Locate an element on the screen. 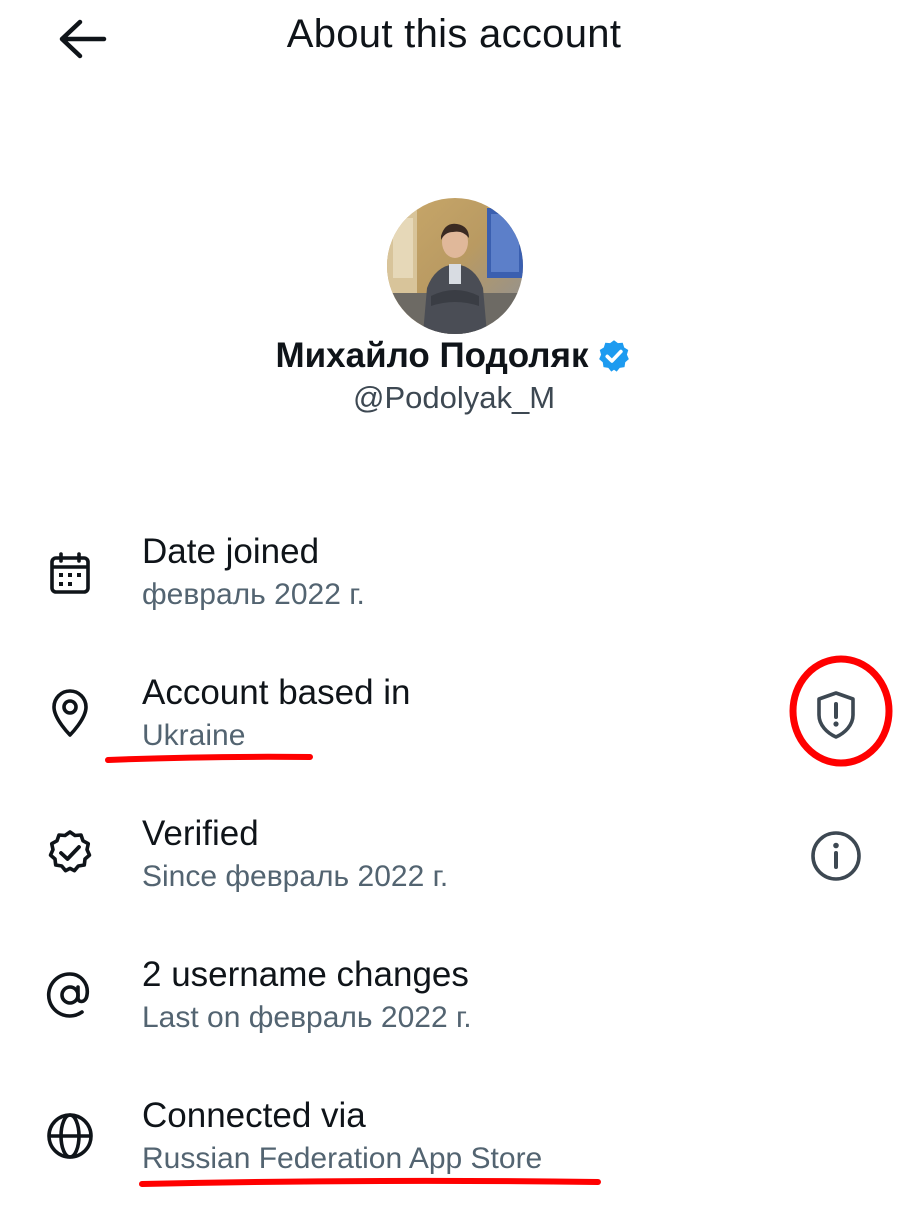 The width and height of the screenshot is (908, 1206). info-button is located at coordinates (836, 856).